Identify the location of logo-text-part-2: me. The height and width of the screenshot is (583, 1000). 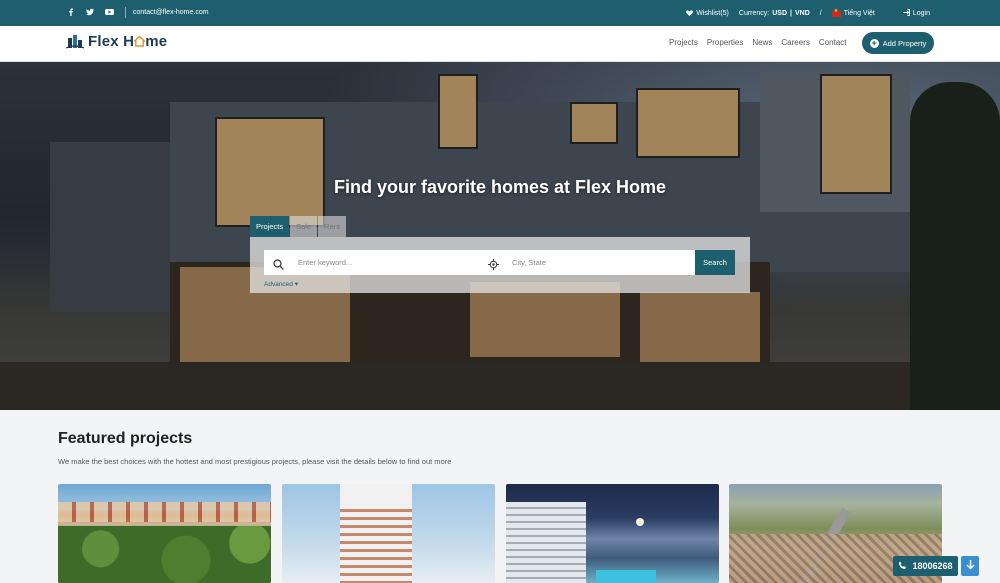
(156, 41).